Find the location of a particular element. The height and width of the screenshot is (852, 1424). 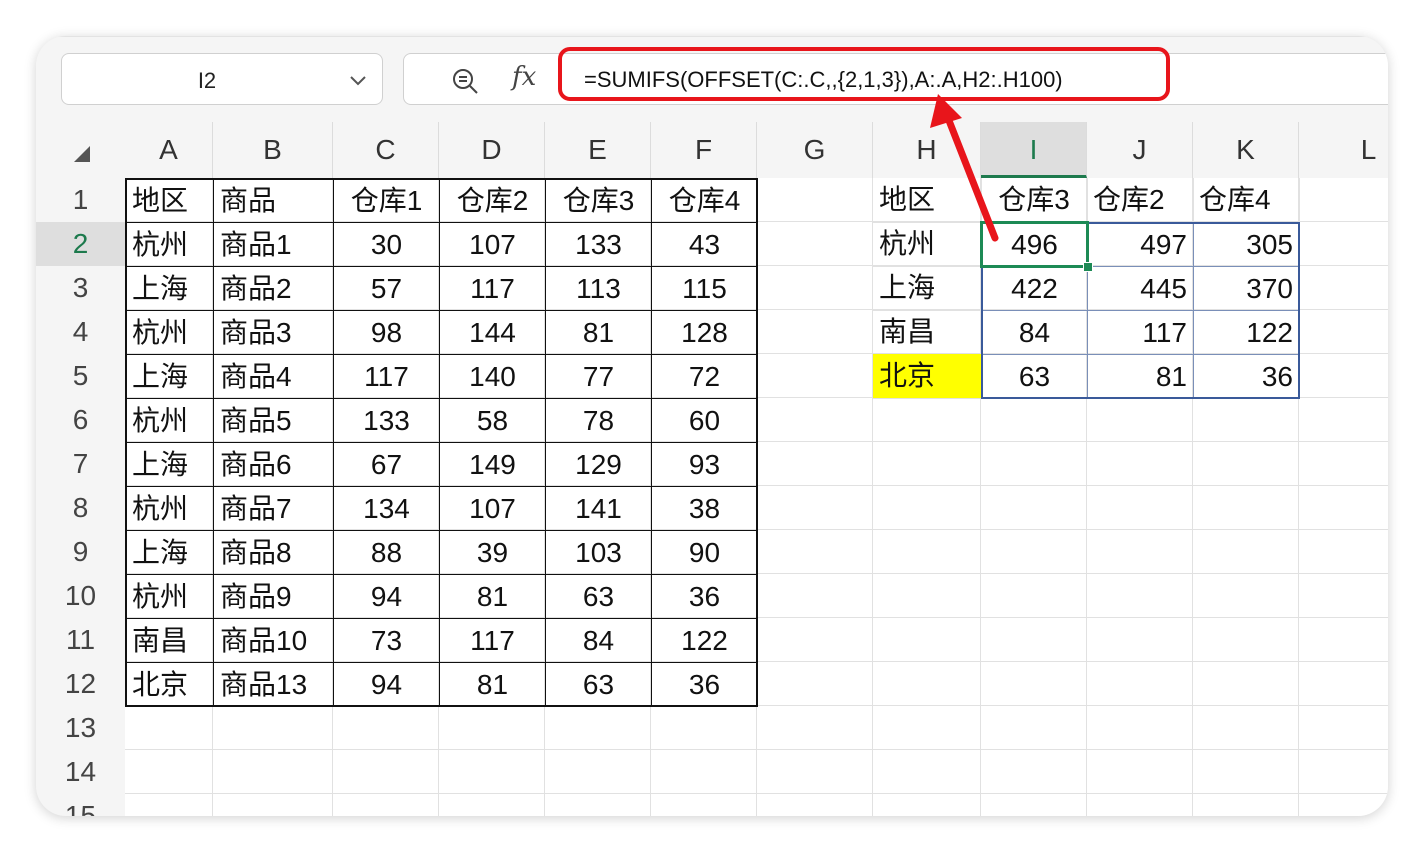

cell-H2: 杭州 is located at coordinates (927, 244).